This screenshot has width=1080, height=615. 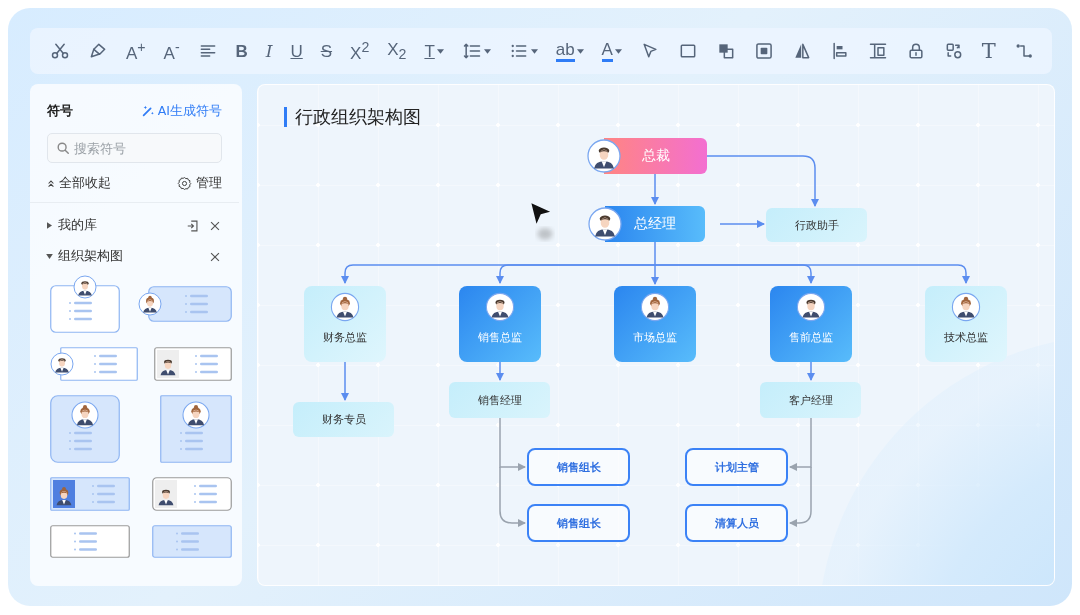 What do you see at coordinates (326, 51) in the screenshot?
I see `strikethrough-button: S` at bounding box center [326, 51].